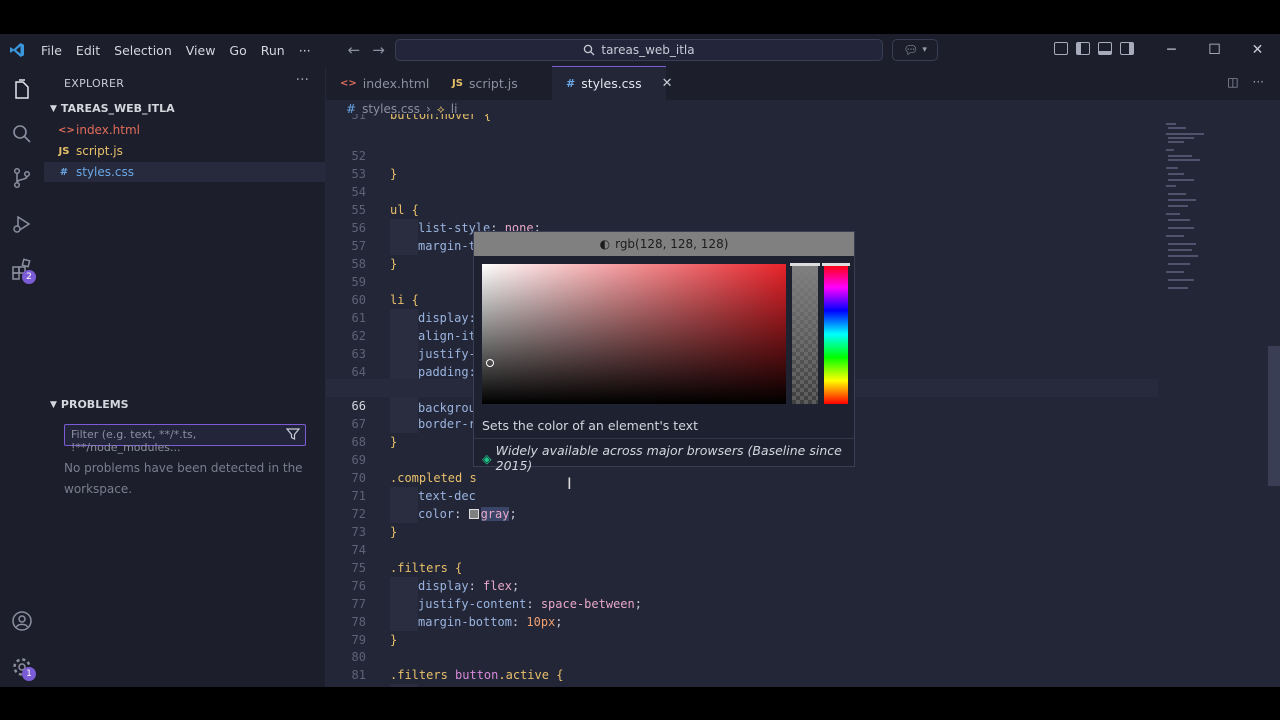  I want to click on toggle-secondary-sidebar-icon, so click(1127, 48).